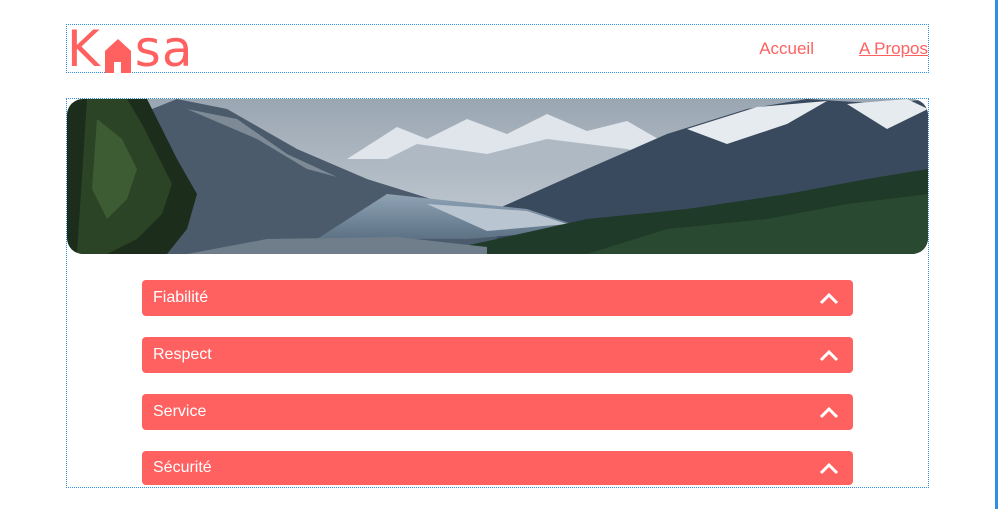 Image resolution: width=998 pixels, height=509 pixels. Describe the element at coordinates (786, 49) in the screenshot. I see `nav-accueil-link: Accueil` at that location.